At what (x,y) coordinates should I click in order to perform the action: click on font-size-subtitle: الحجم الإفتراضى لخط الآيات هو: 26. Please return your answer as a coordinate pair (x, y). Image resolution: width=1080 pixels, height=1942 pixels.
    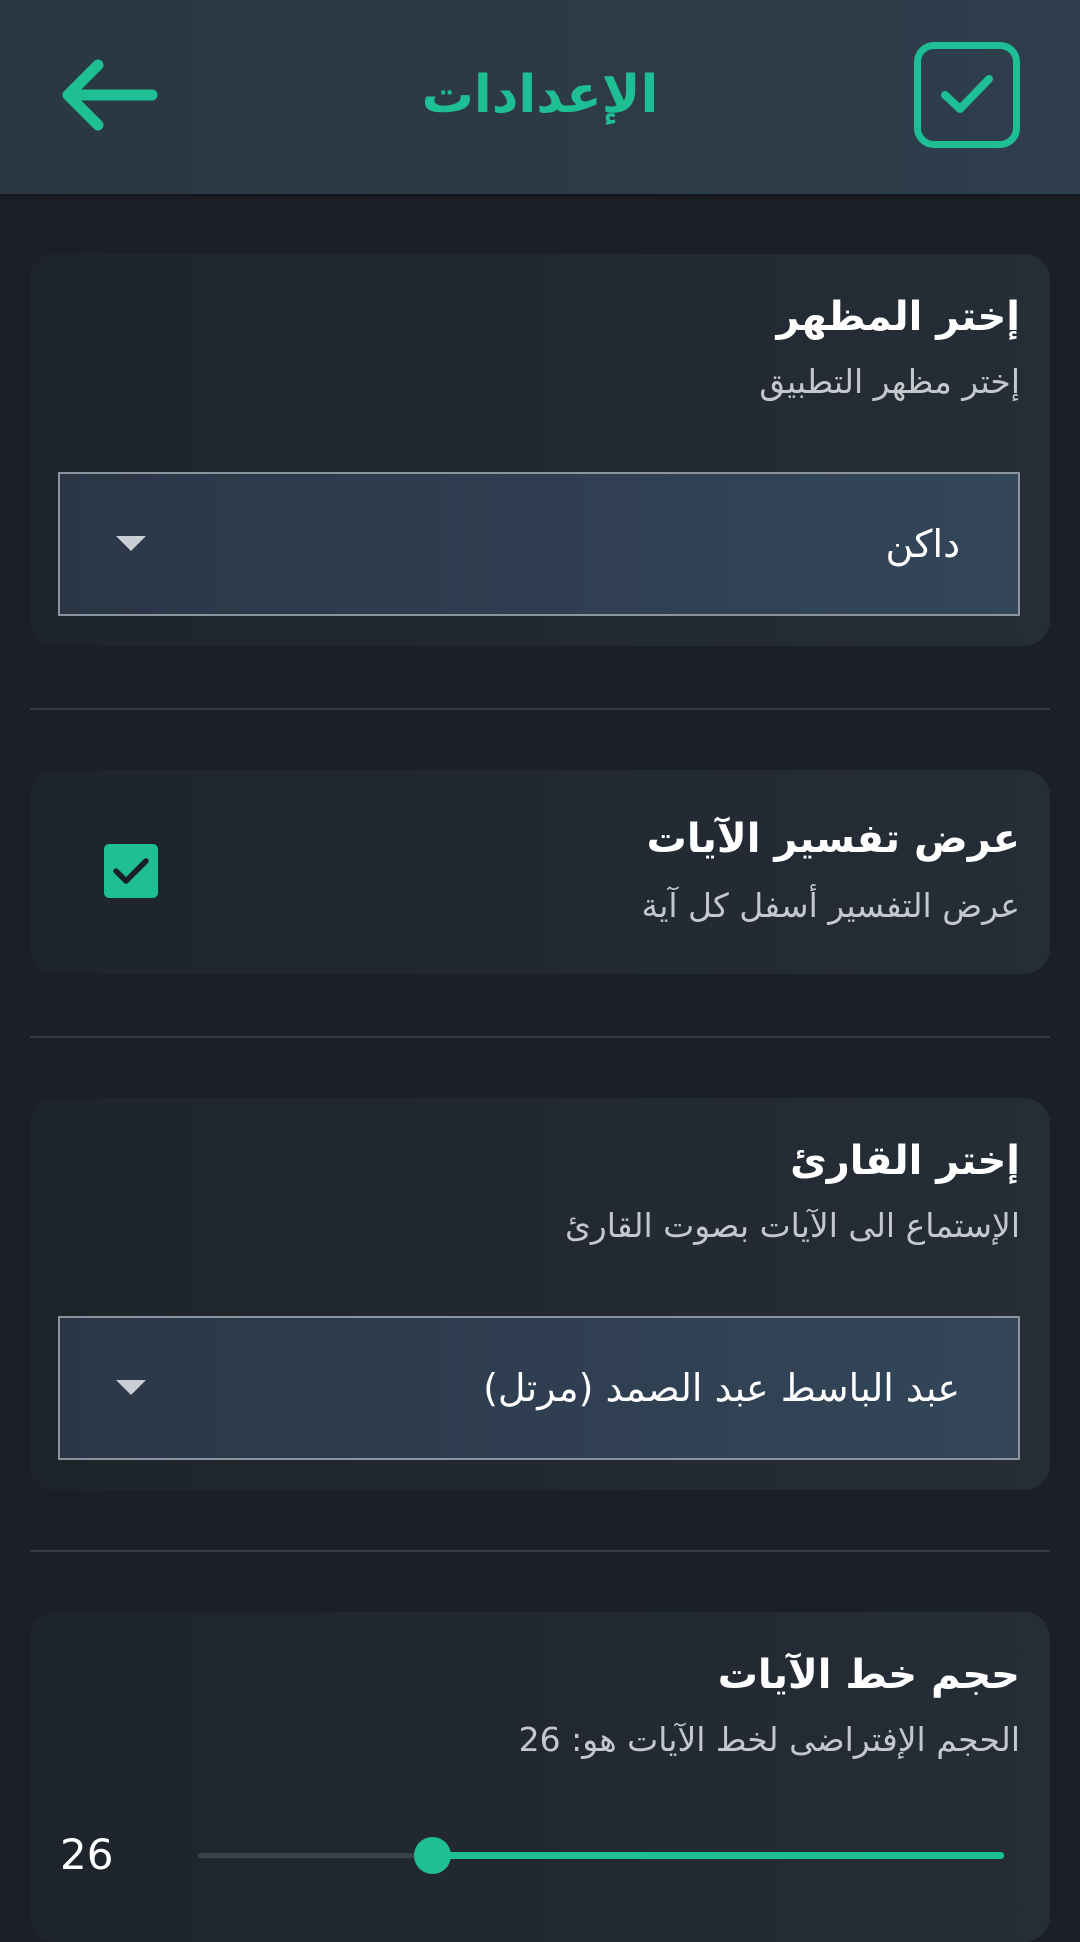
    Looking at the image, I should click on (769, 1739).